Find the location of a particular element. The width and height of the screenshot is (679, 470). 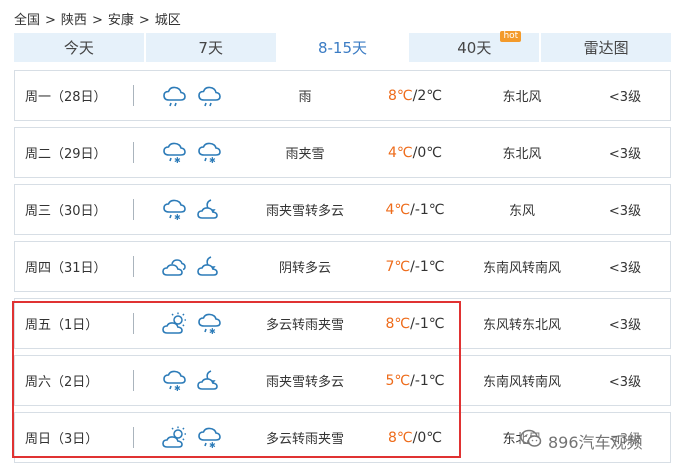

wechat-icon is located at coordinates (531, 441).